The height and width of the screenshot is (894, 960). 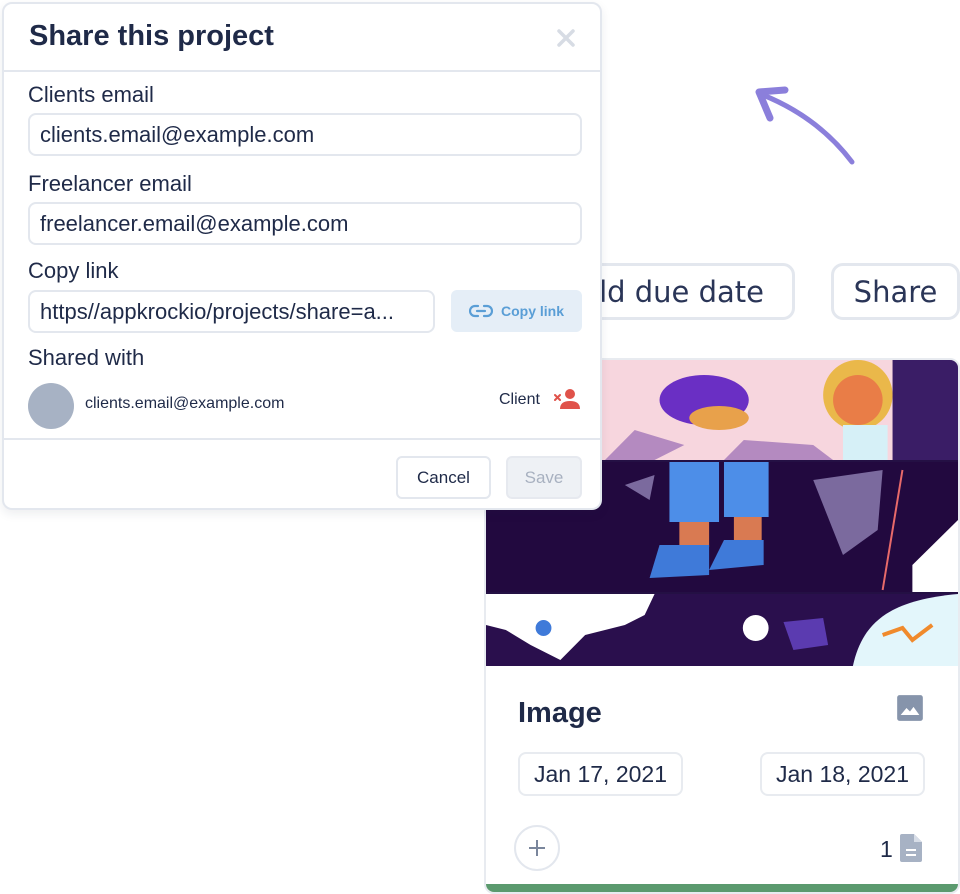 What do you see at coordinates (73, 270) in the screenshot?
I see `copy-link-label: Copy link` at bounding box center [73, 270].